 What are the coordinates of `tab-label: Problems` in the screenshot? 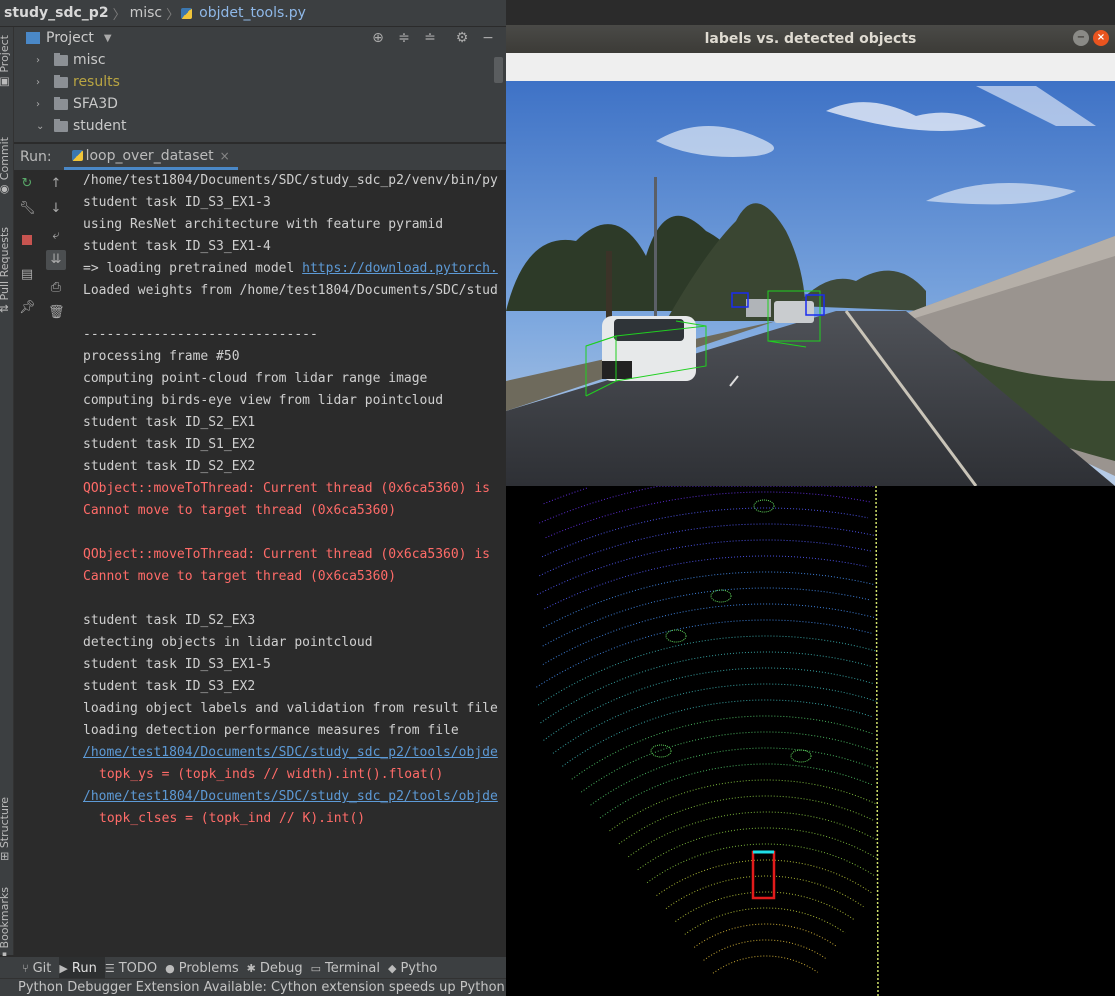 It's located at (208, 968).